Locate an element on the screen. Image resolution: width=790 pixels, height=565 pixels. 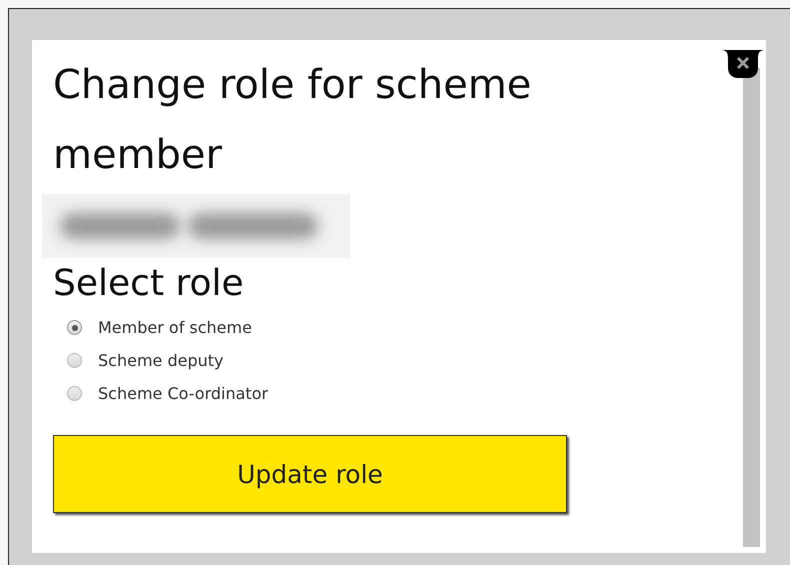
dialog-title: Change role for scheme member is located at coordinates (292, 120).